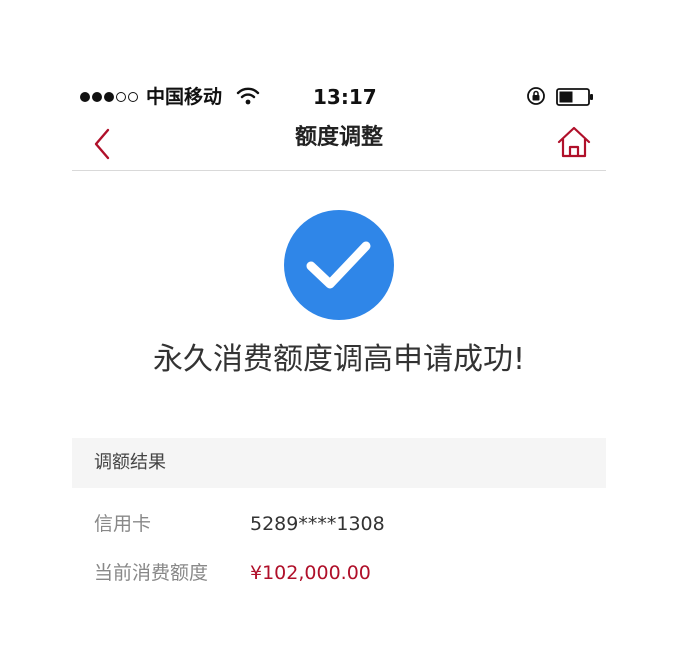 This screenshot has height=670, width=682. I want to click on status-bar: 中国移动 13:17, so click(339, 97).